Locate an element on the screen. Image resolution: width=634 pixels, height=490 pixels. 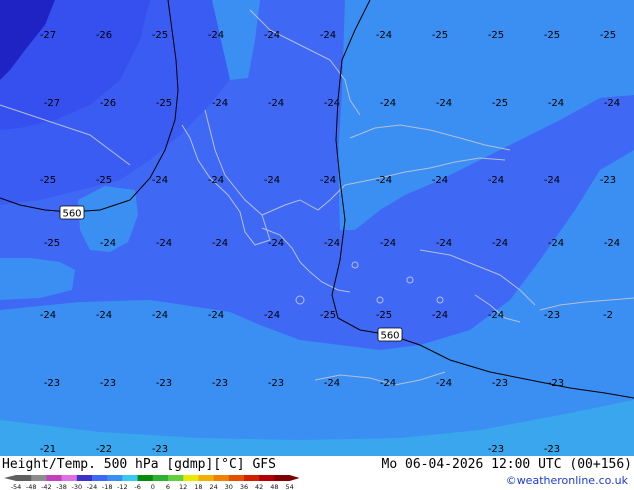
temperature-label: -2 is located at coordinates (608, 315).